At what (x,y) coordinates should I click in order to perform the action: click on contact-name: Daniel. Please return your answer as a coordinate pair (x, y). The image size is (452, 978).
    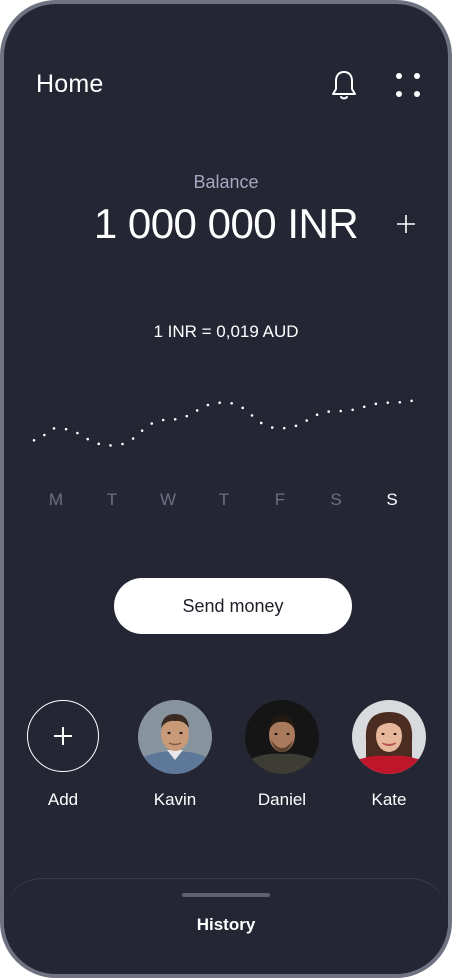
    Looking at the image, I should click on (282, 799).